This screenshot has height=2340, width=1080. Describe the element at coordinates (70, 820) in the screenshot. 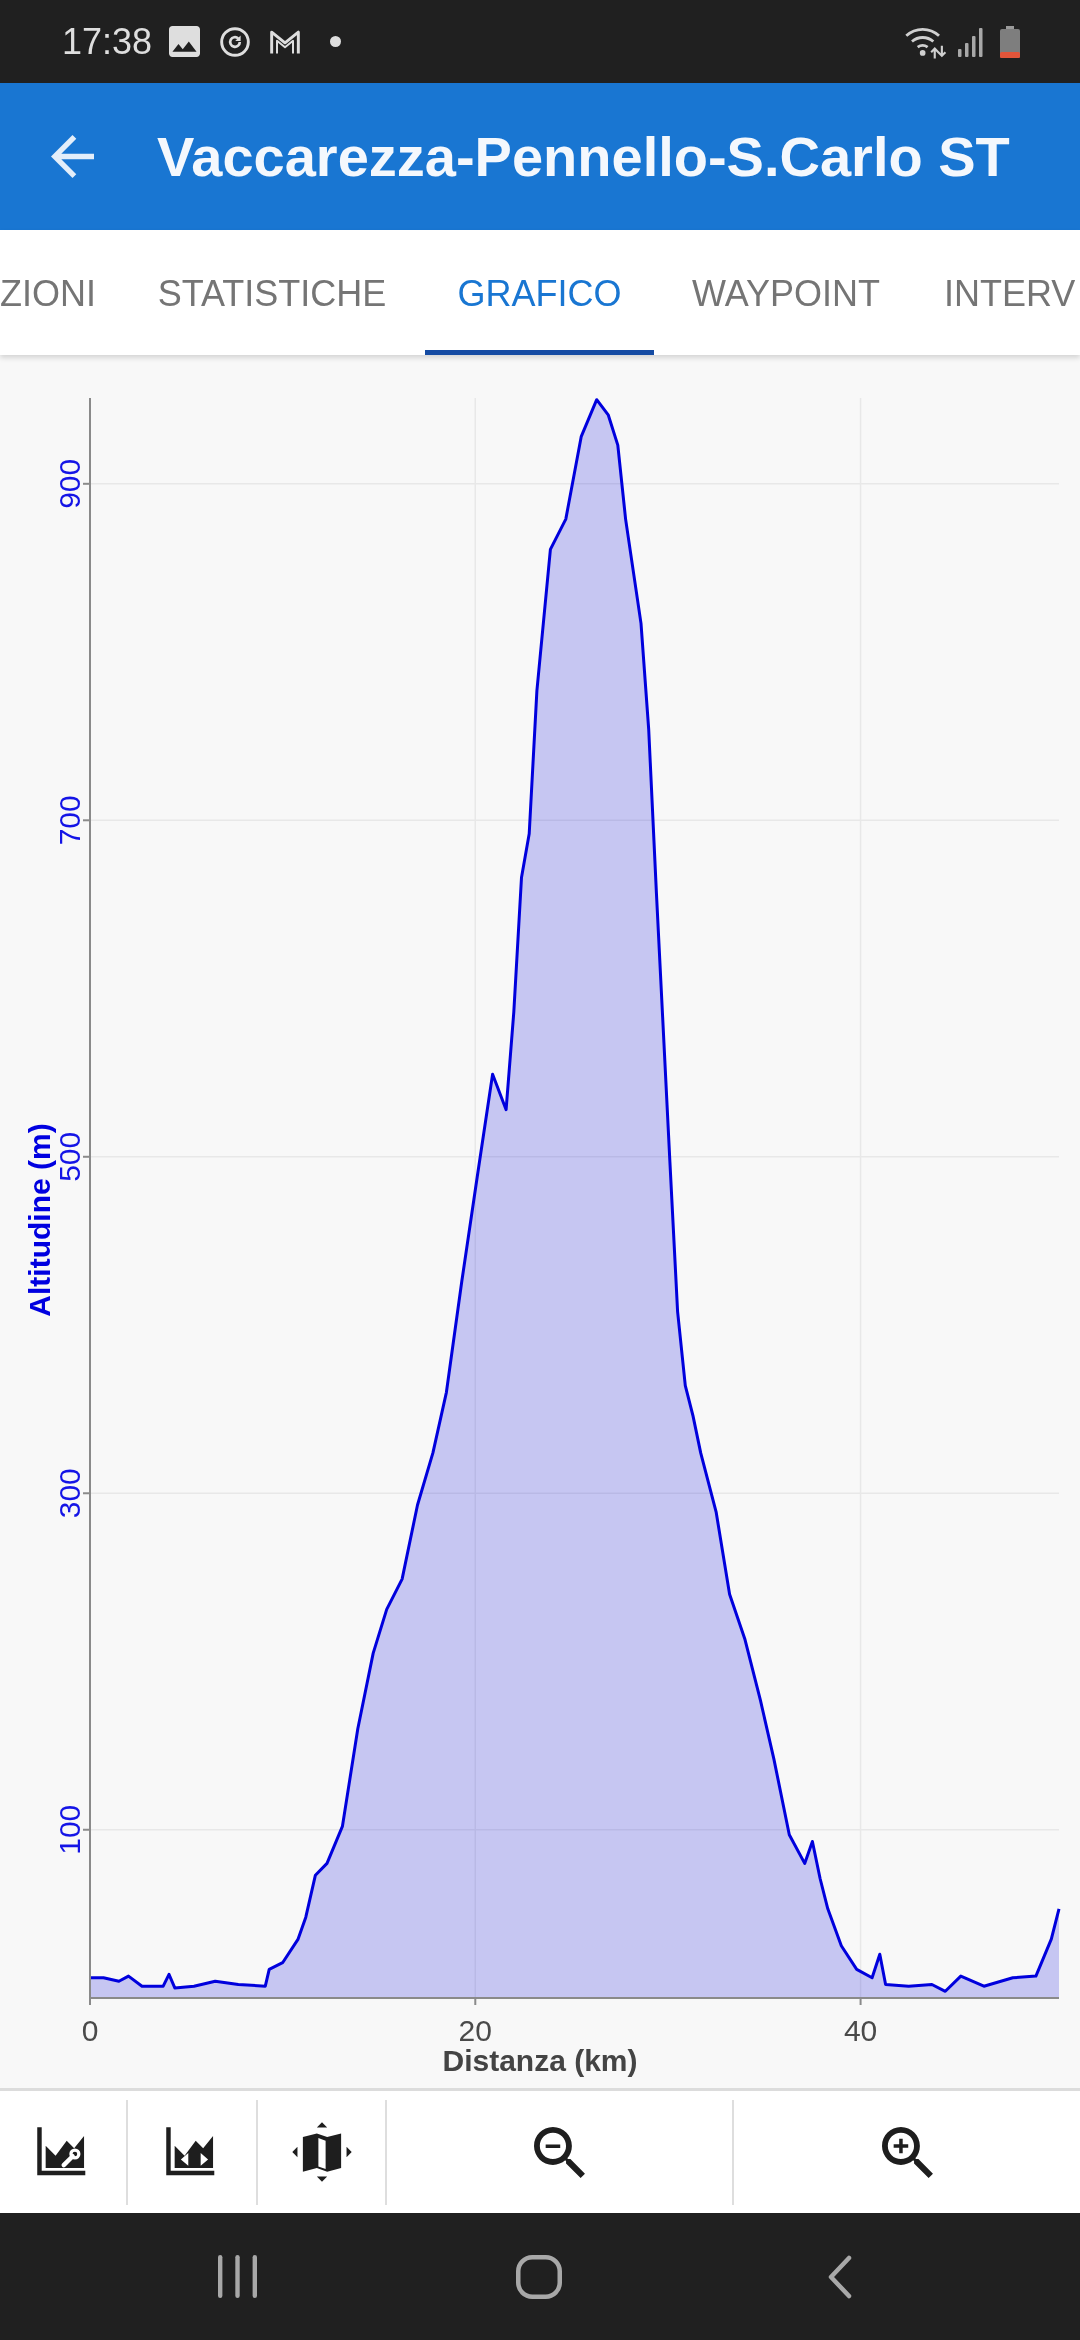

I see `y-tick-label: 700` at that location.